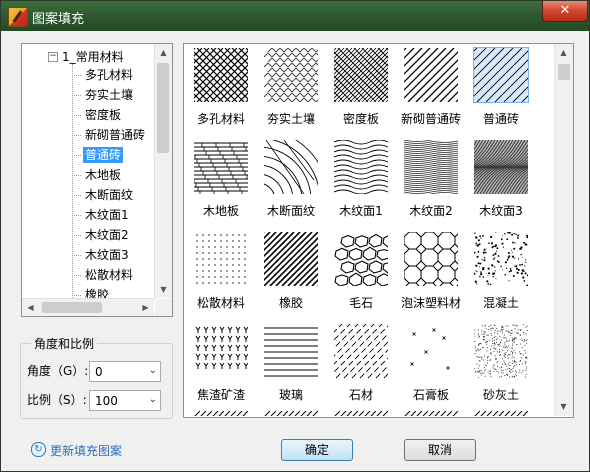  I want to click on concrete-speckle-pattern, so click(501, 259).